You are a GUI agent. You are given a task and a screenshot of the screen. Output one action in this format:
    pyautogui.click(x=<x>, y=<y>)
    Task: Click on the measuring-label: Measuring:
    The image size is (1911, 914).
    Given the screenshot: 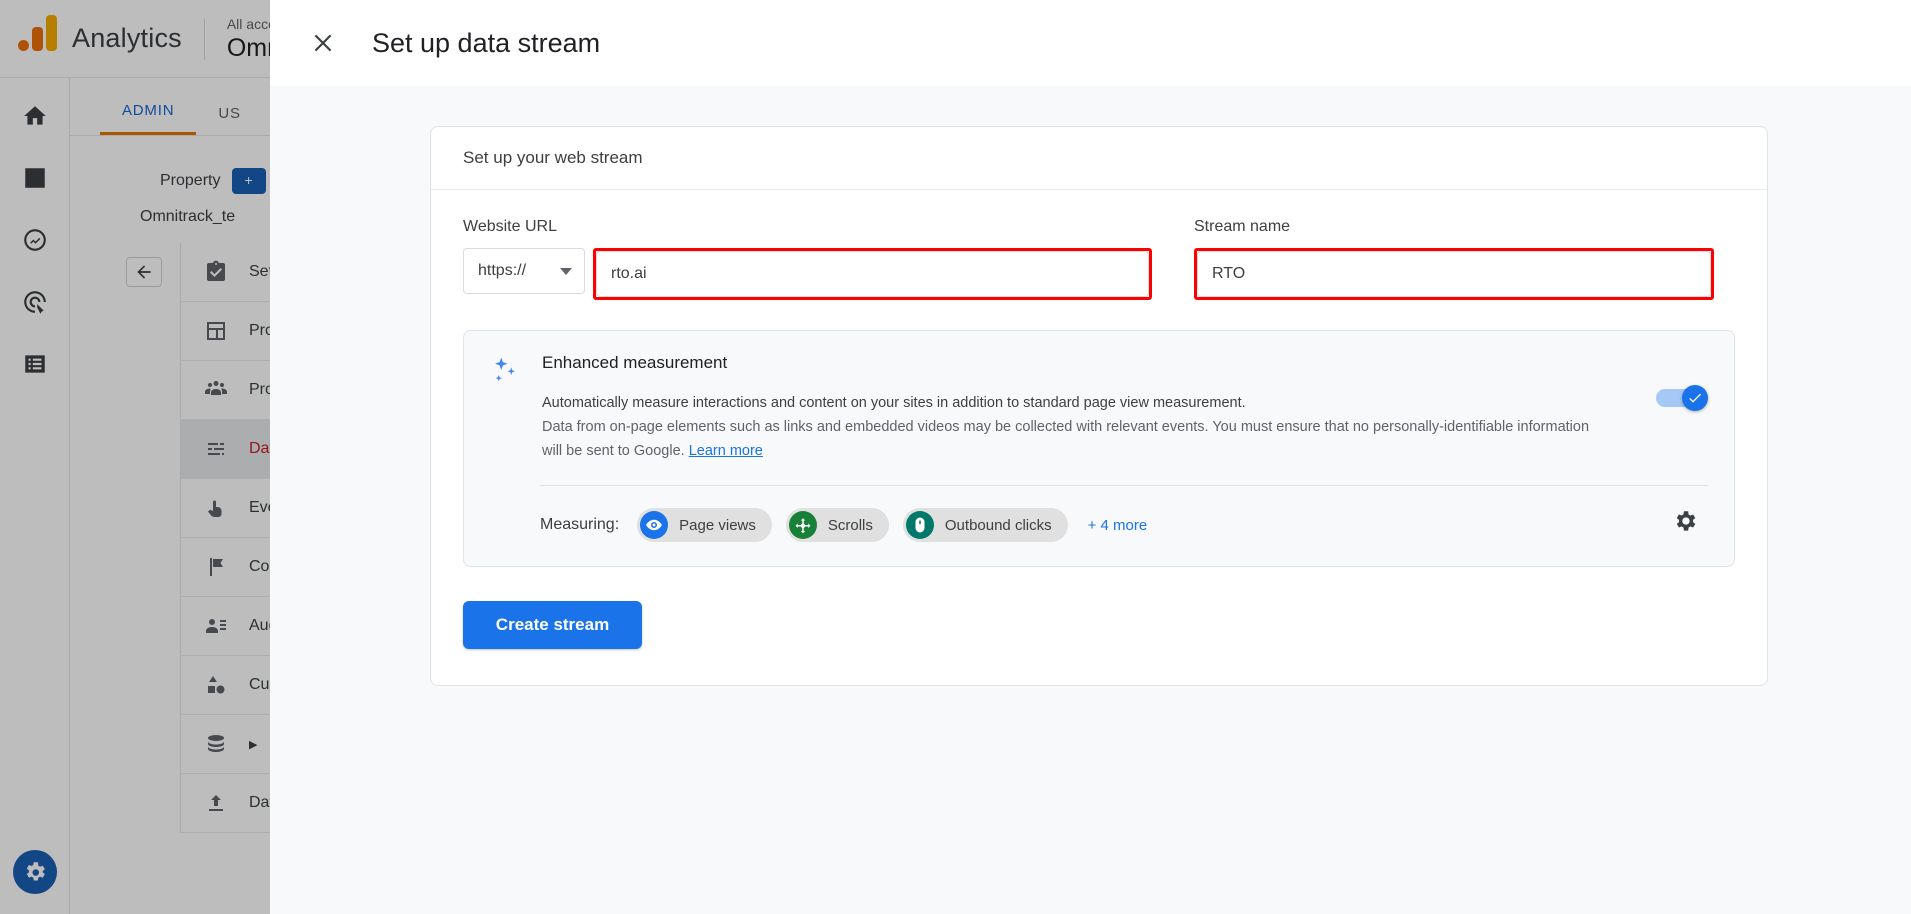 What is the action you would take?
    pyautogui.click(x=580, y=524)
    